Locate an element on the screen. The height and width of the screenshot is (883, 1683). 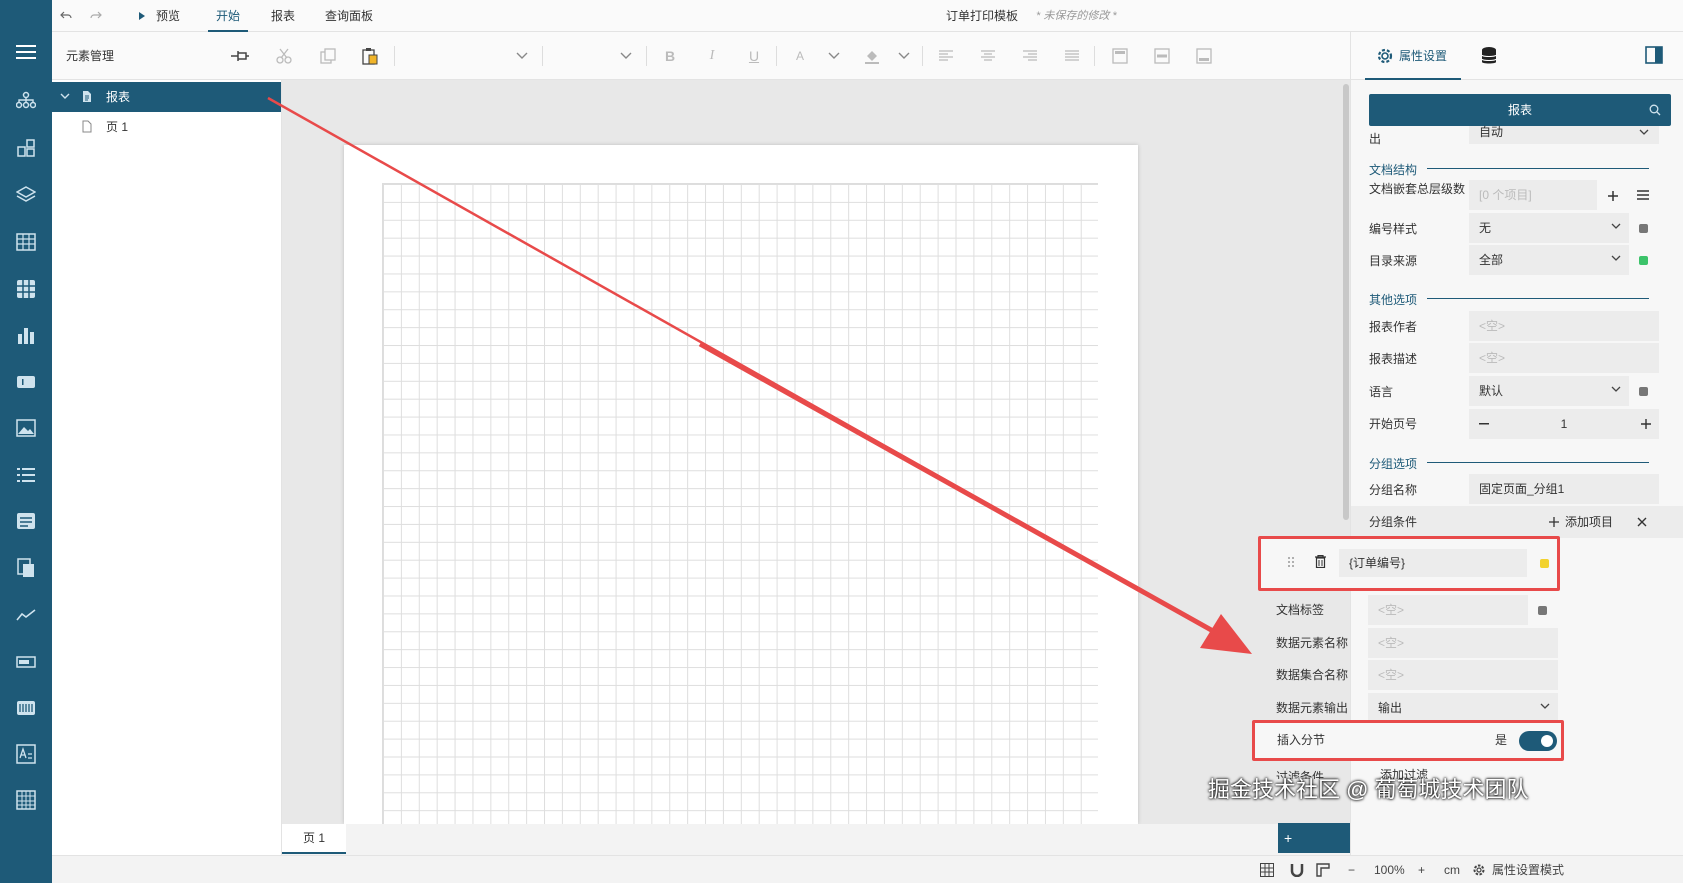
cut-icon is located at coordinates (284, 56).